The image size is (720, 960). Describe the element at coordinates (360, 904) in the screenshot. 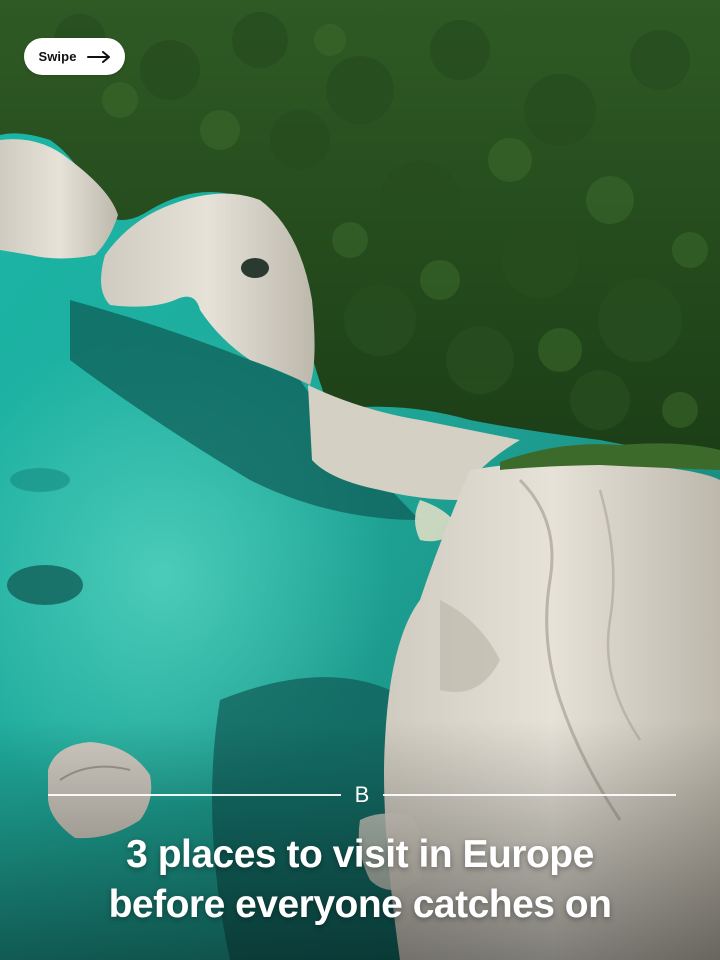

I see `headline-line-2: before everyone catches on` at that location.